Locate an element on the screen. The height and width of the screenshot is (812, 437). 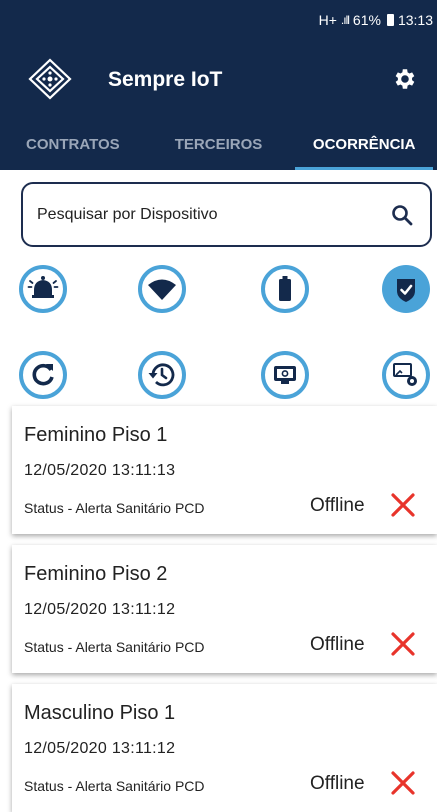
search-input is located at coordinates (202, 215).